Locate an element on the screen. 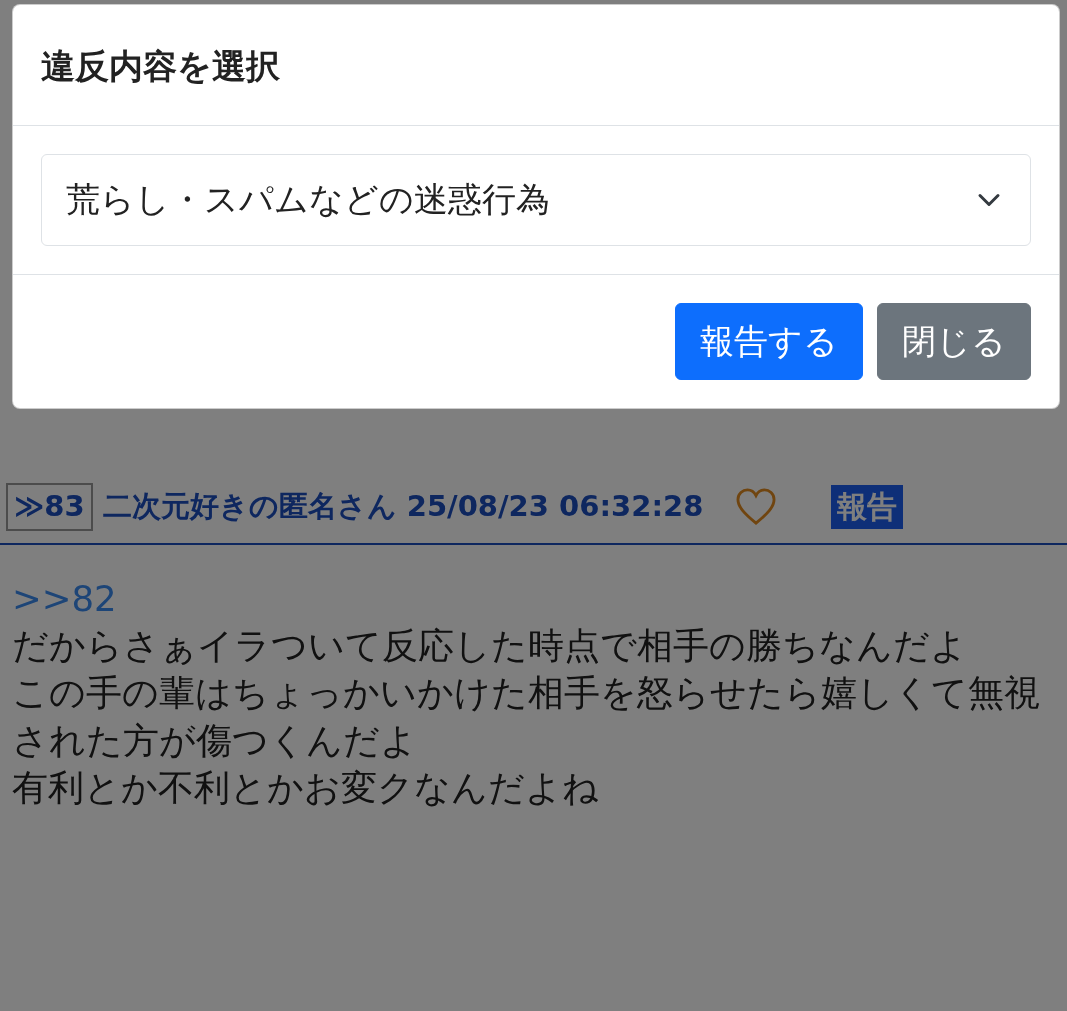 The height and width of the screenshot is (1011, 1067). heart-icon is located at coordinates (756, 506).